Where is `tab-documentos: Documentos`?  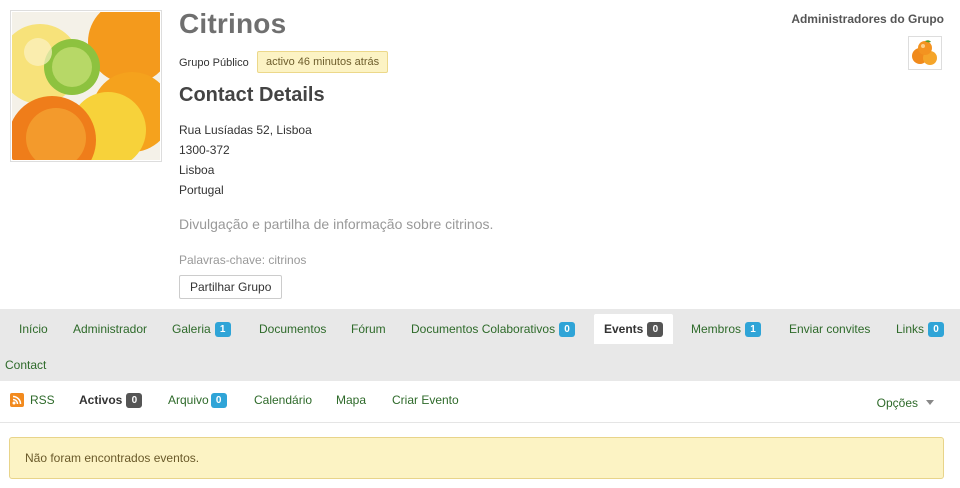 tab-documentos: Documentos is located at coordinates (292, 329).